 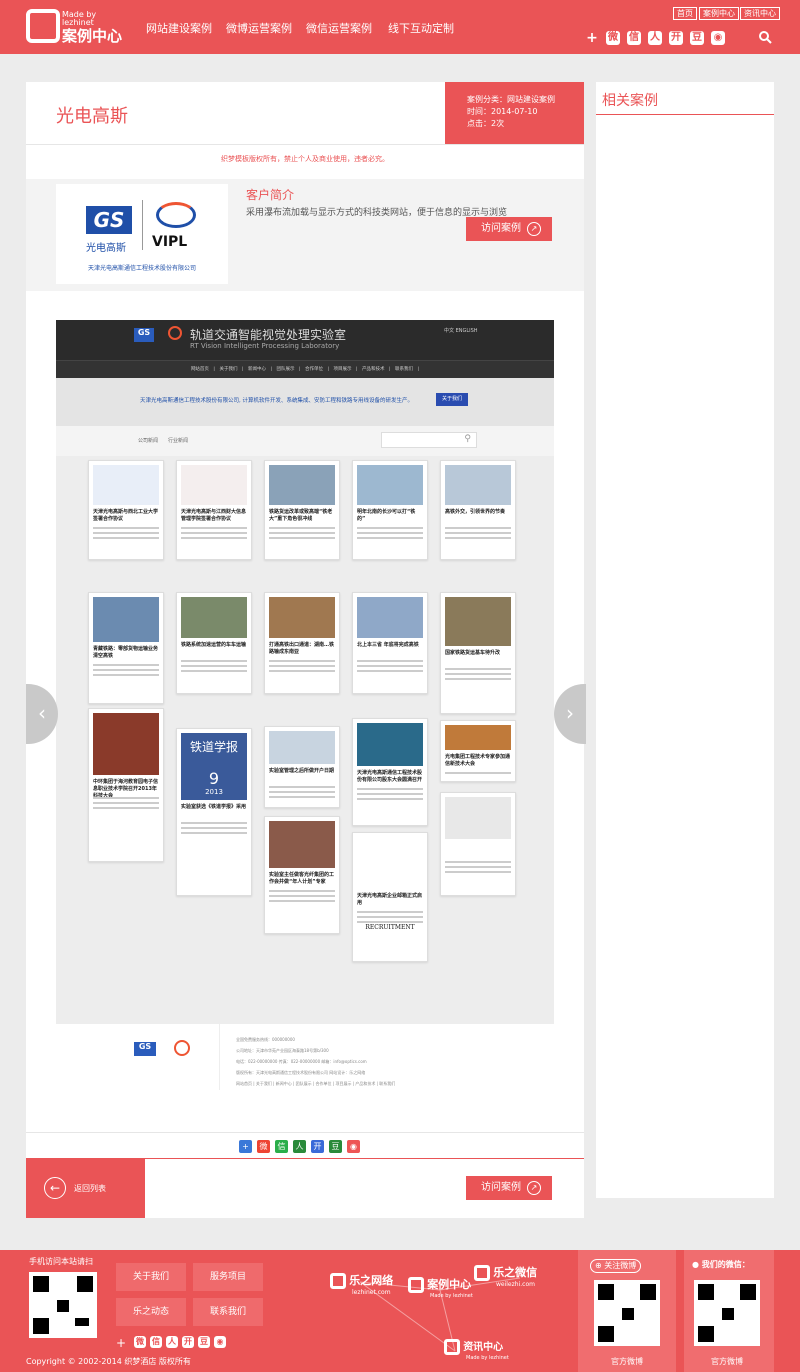 I want to click on shot-card: 实验室主任做客光纤集团的工作会并做“年人计划”专家, so click(x=302, y=875).